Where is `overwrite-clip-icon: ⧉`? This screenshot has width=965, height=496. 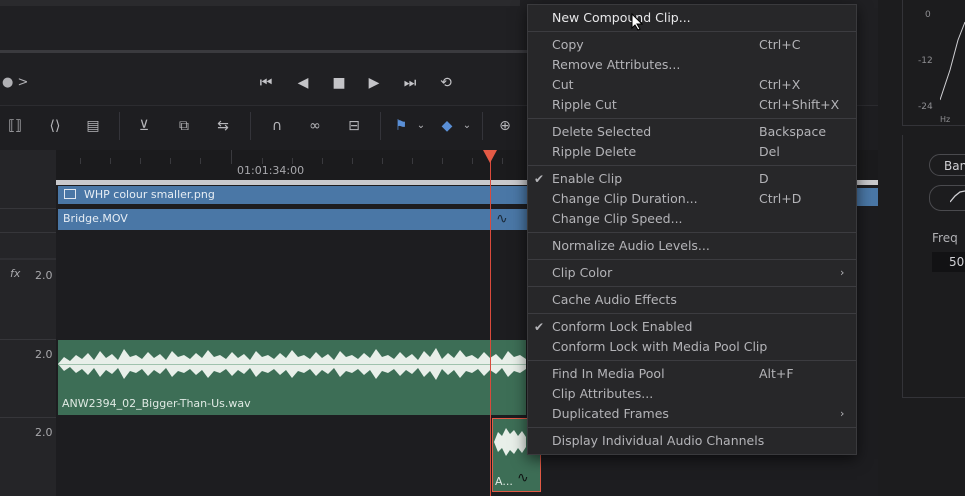
overwrite-clip-icon: ⧉ is located at coordinates (184, 126).